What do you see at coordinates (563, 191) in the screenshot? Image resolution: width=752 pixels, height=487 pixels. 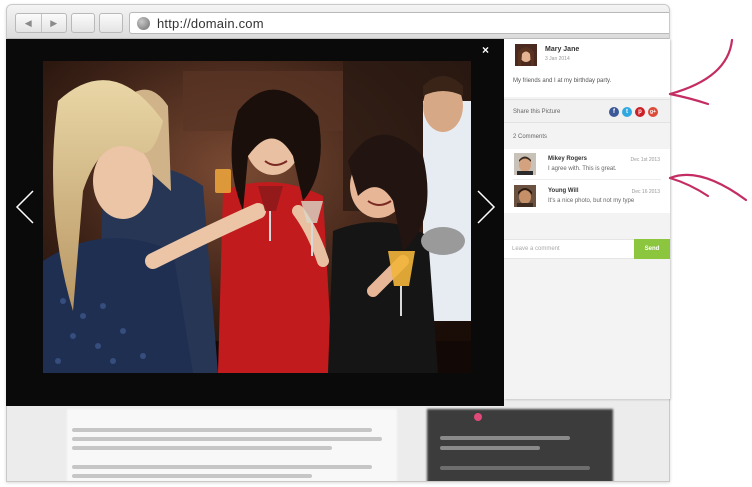 I see `commenter-name: Young Will` at bounding box center [563, 191].